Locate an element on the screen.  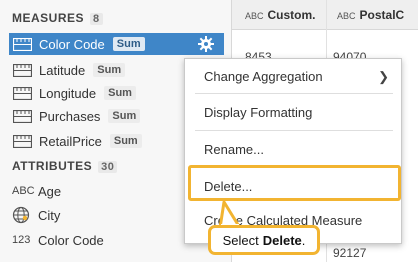
attribute-item-city: City is located at coordinates (36, 215).